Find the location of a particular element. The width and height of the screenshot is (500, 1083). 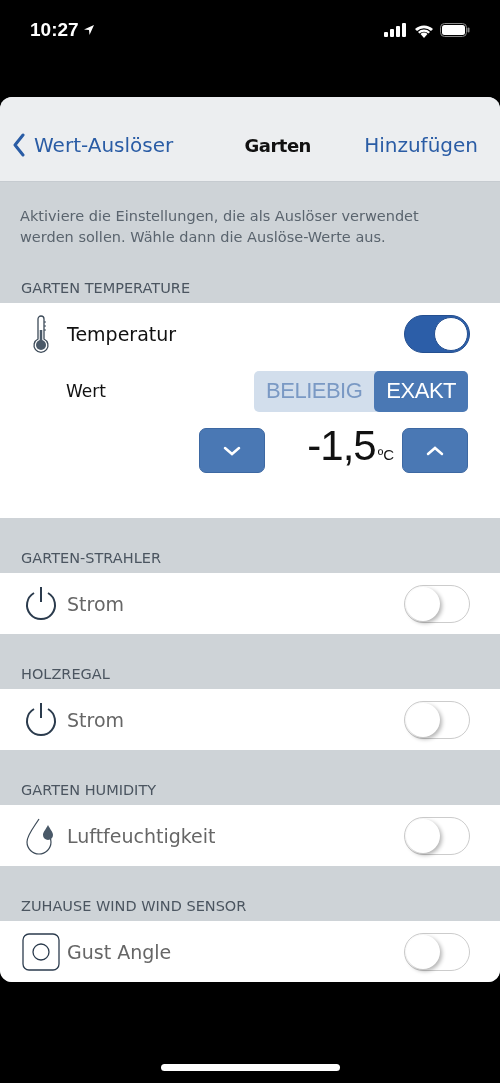

value-label: Wert is located at coordinates (86, 391).